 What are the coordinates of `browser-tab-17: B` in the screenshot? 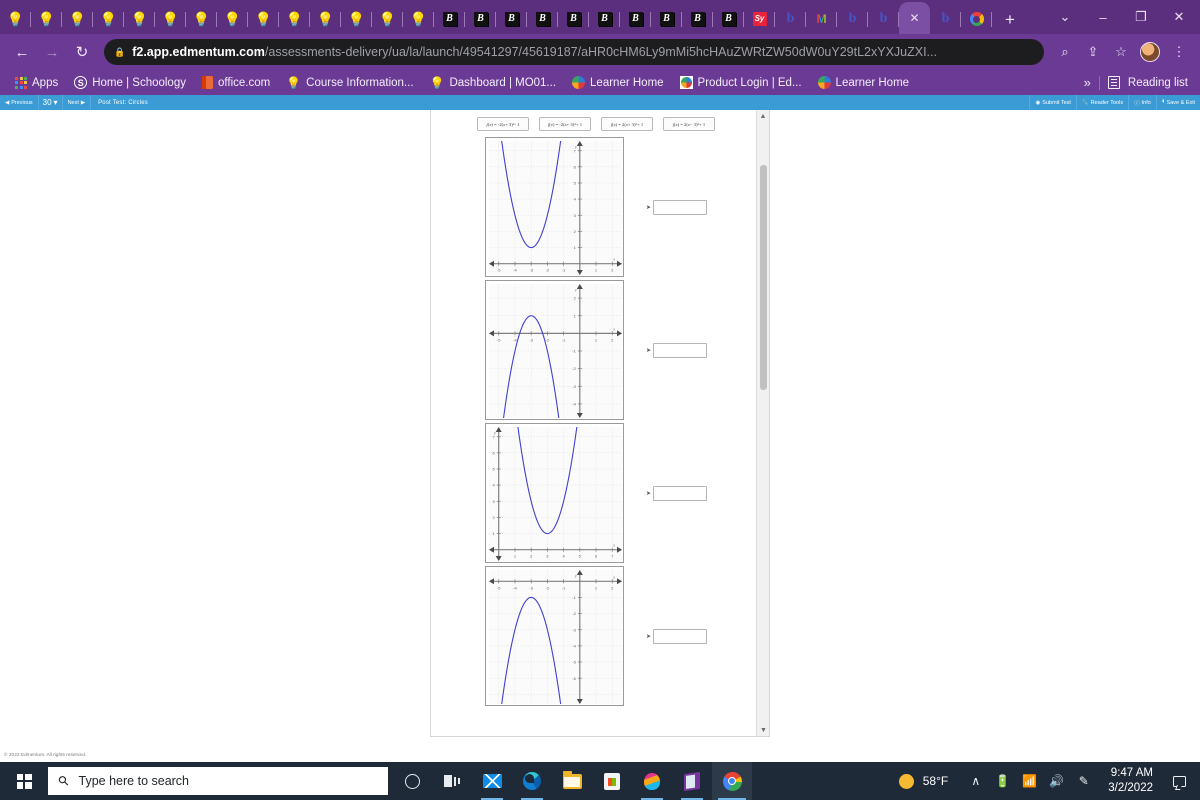 It's located at (542, 19).